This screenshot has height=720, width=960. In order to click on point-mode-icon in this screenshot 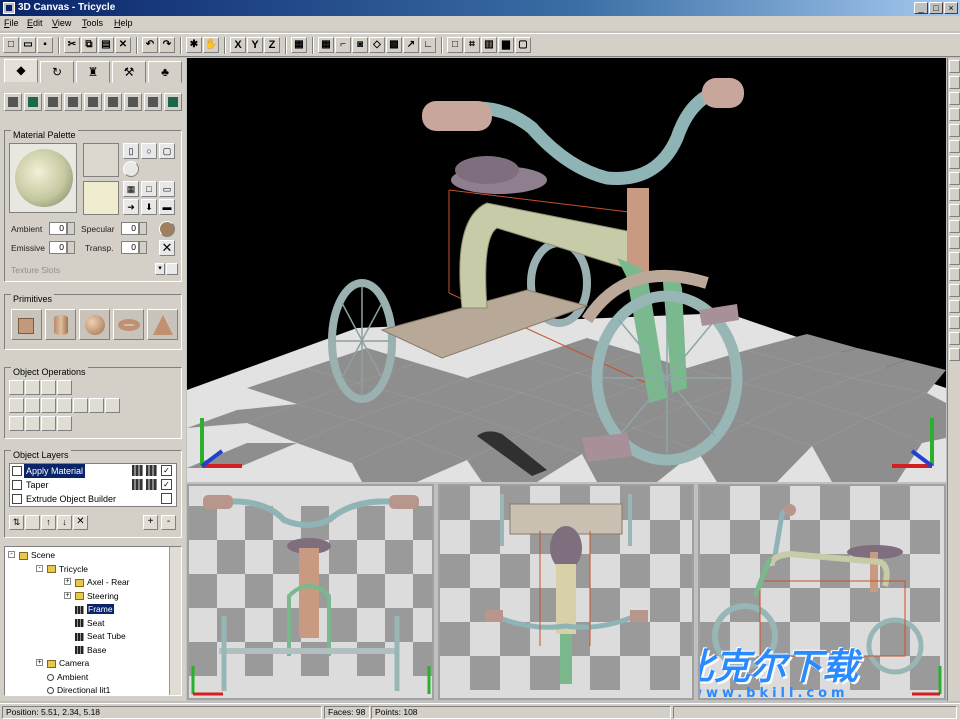, I will do `click(73, 102)`.